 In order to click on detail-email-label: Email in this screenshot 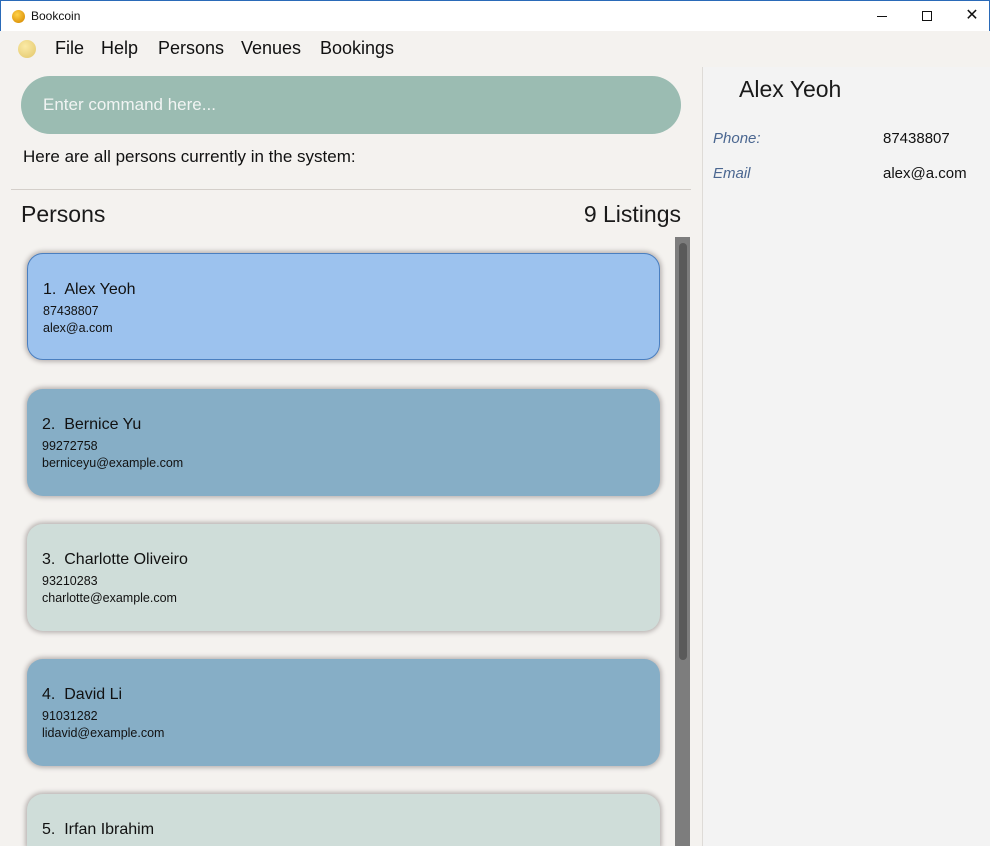, I will do `click(732, 173)`.